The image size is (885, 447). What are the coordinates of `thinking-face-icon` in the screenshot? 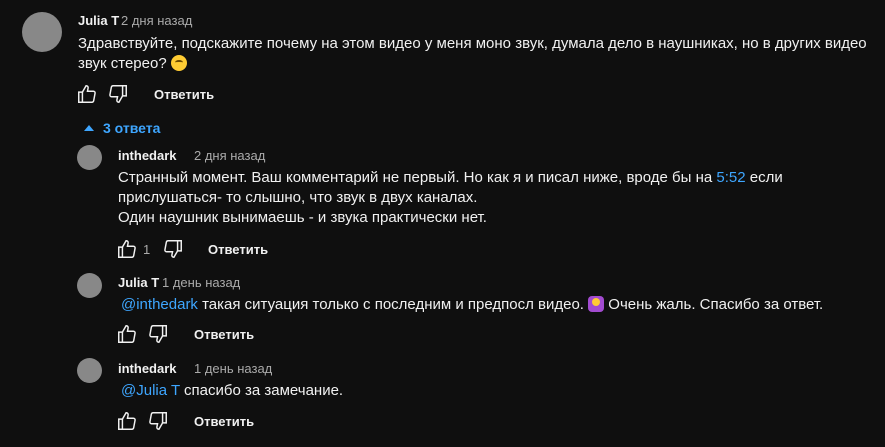 It's located at (178, 63).